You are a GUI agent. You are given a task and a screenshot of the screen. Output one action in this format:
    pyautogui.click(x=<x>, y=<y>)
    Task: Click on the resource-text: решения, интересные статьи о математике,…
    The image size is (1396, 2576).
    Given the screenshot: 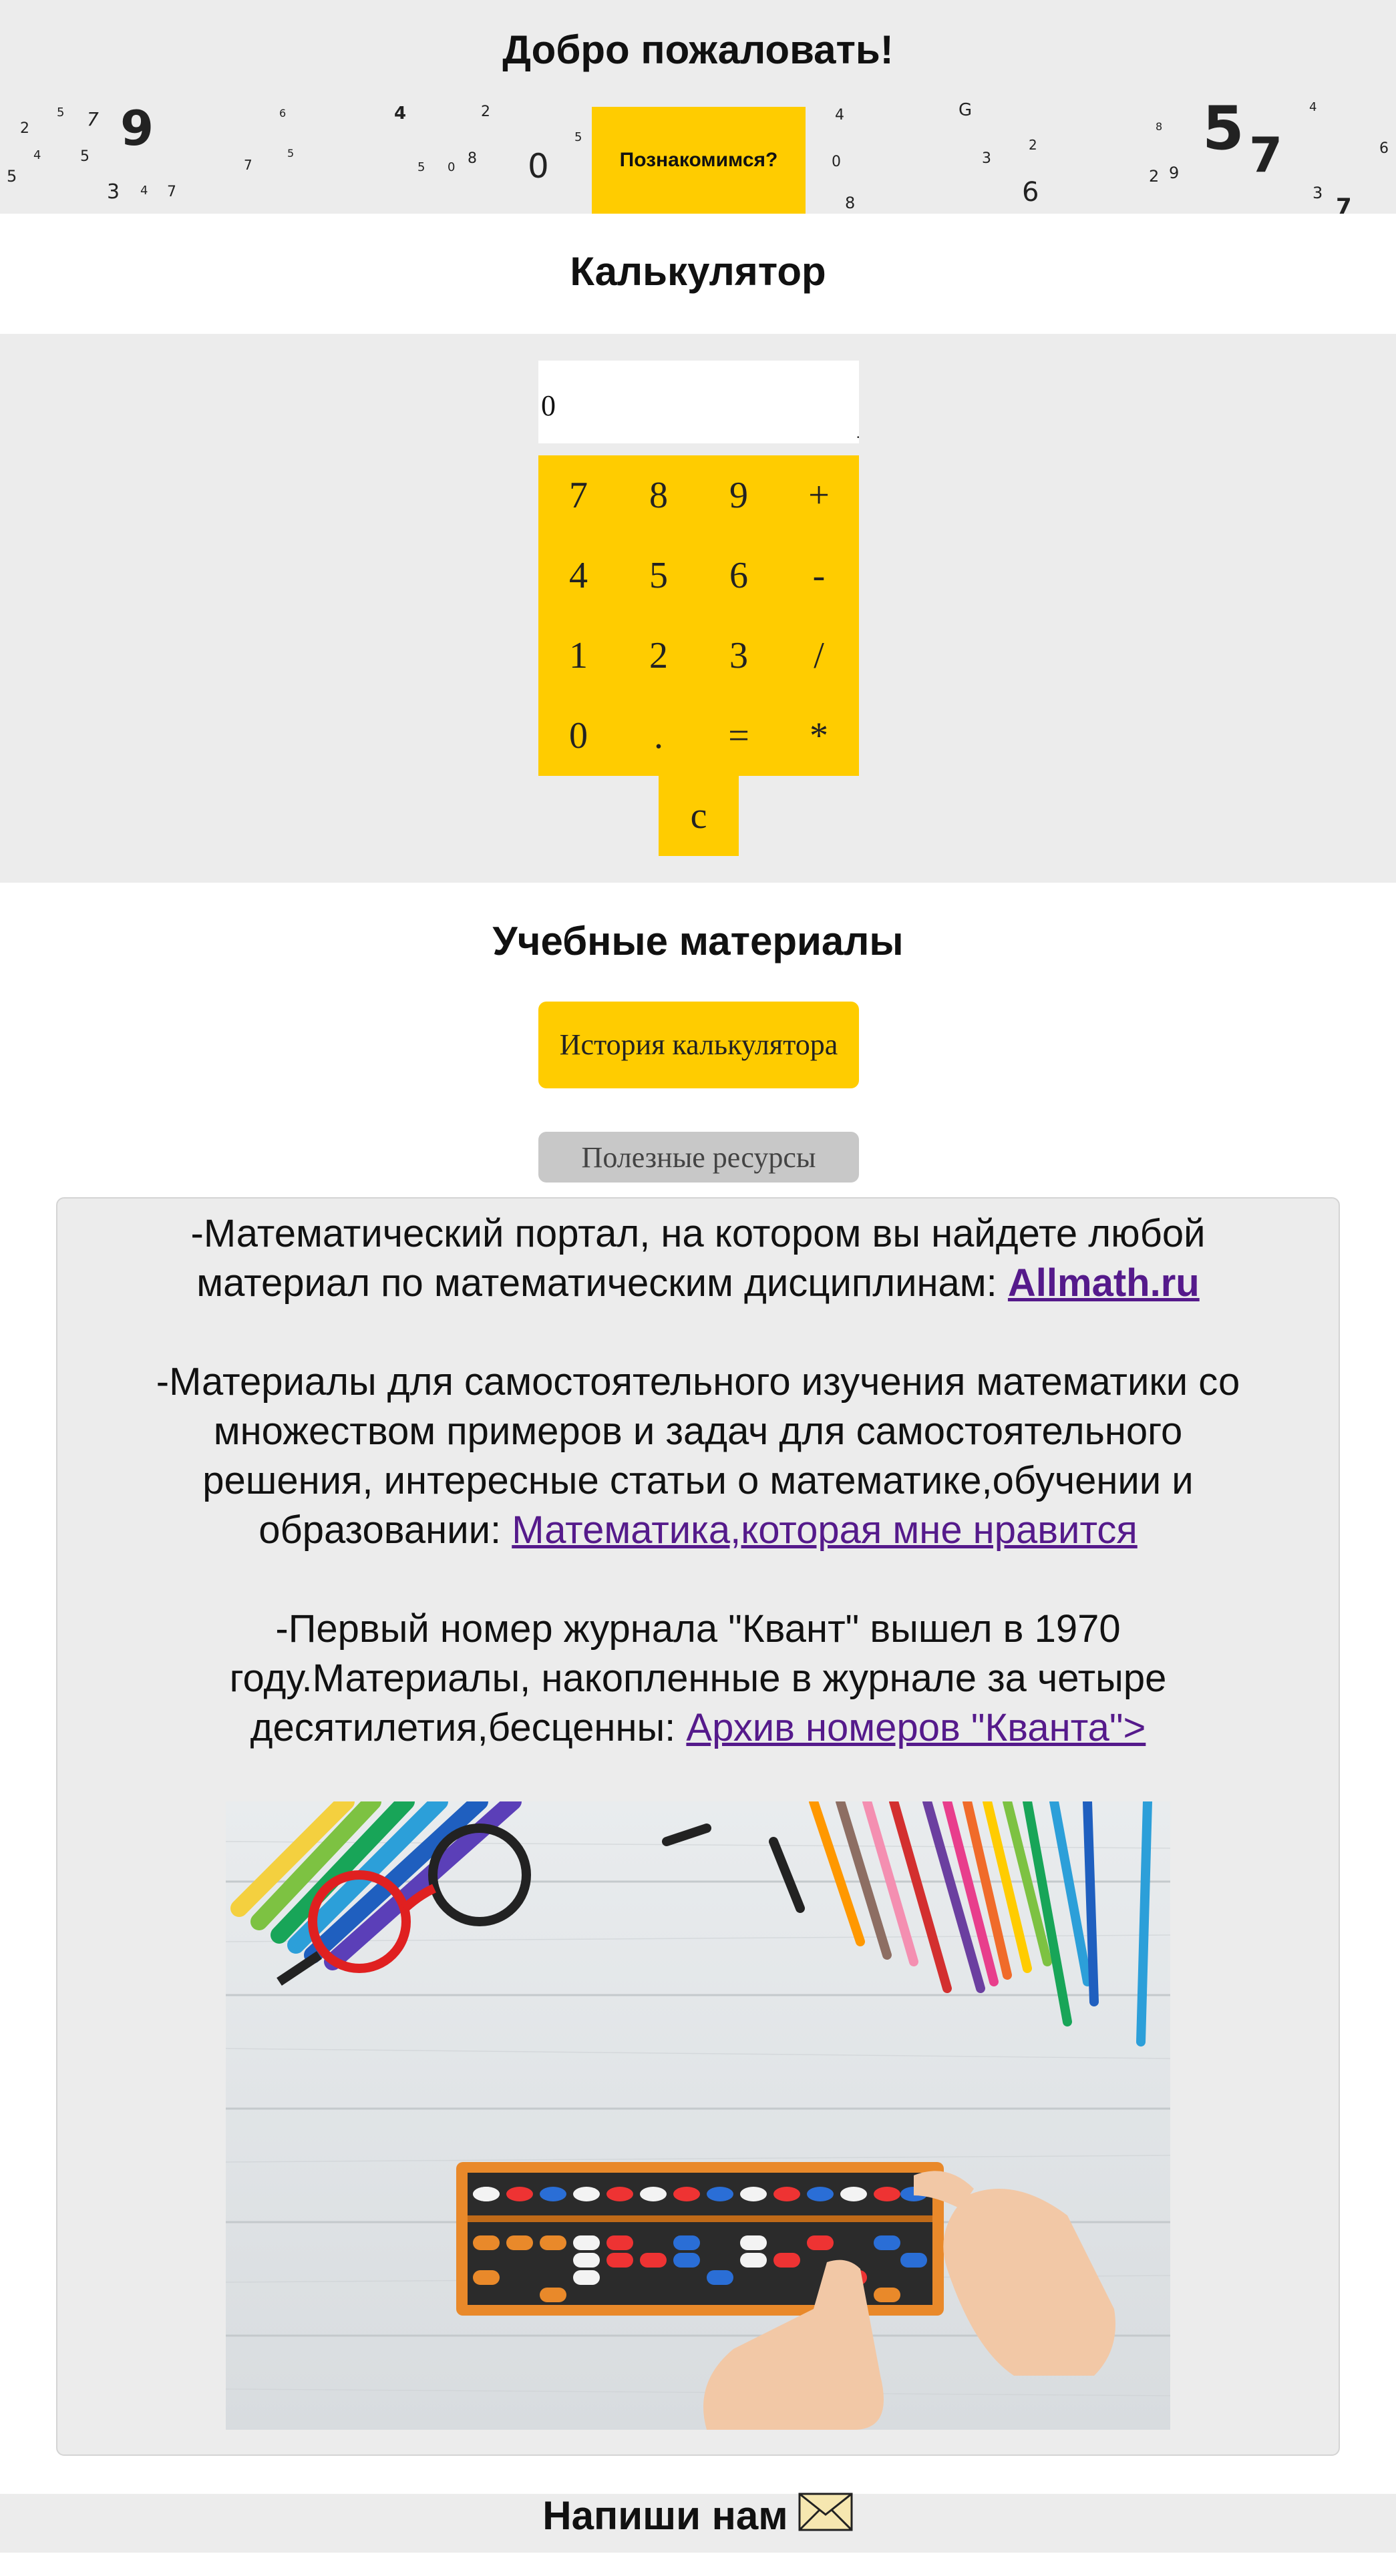 What is the action you would take?
    pyautogui.click(x=698, y=1480)
    